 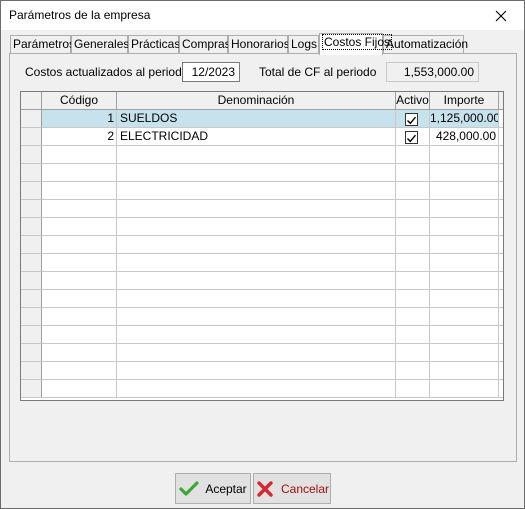 I want to click on tab-honorarios: Honorarios, so click(x=259, y=44).